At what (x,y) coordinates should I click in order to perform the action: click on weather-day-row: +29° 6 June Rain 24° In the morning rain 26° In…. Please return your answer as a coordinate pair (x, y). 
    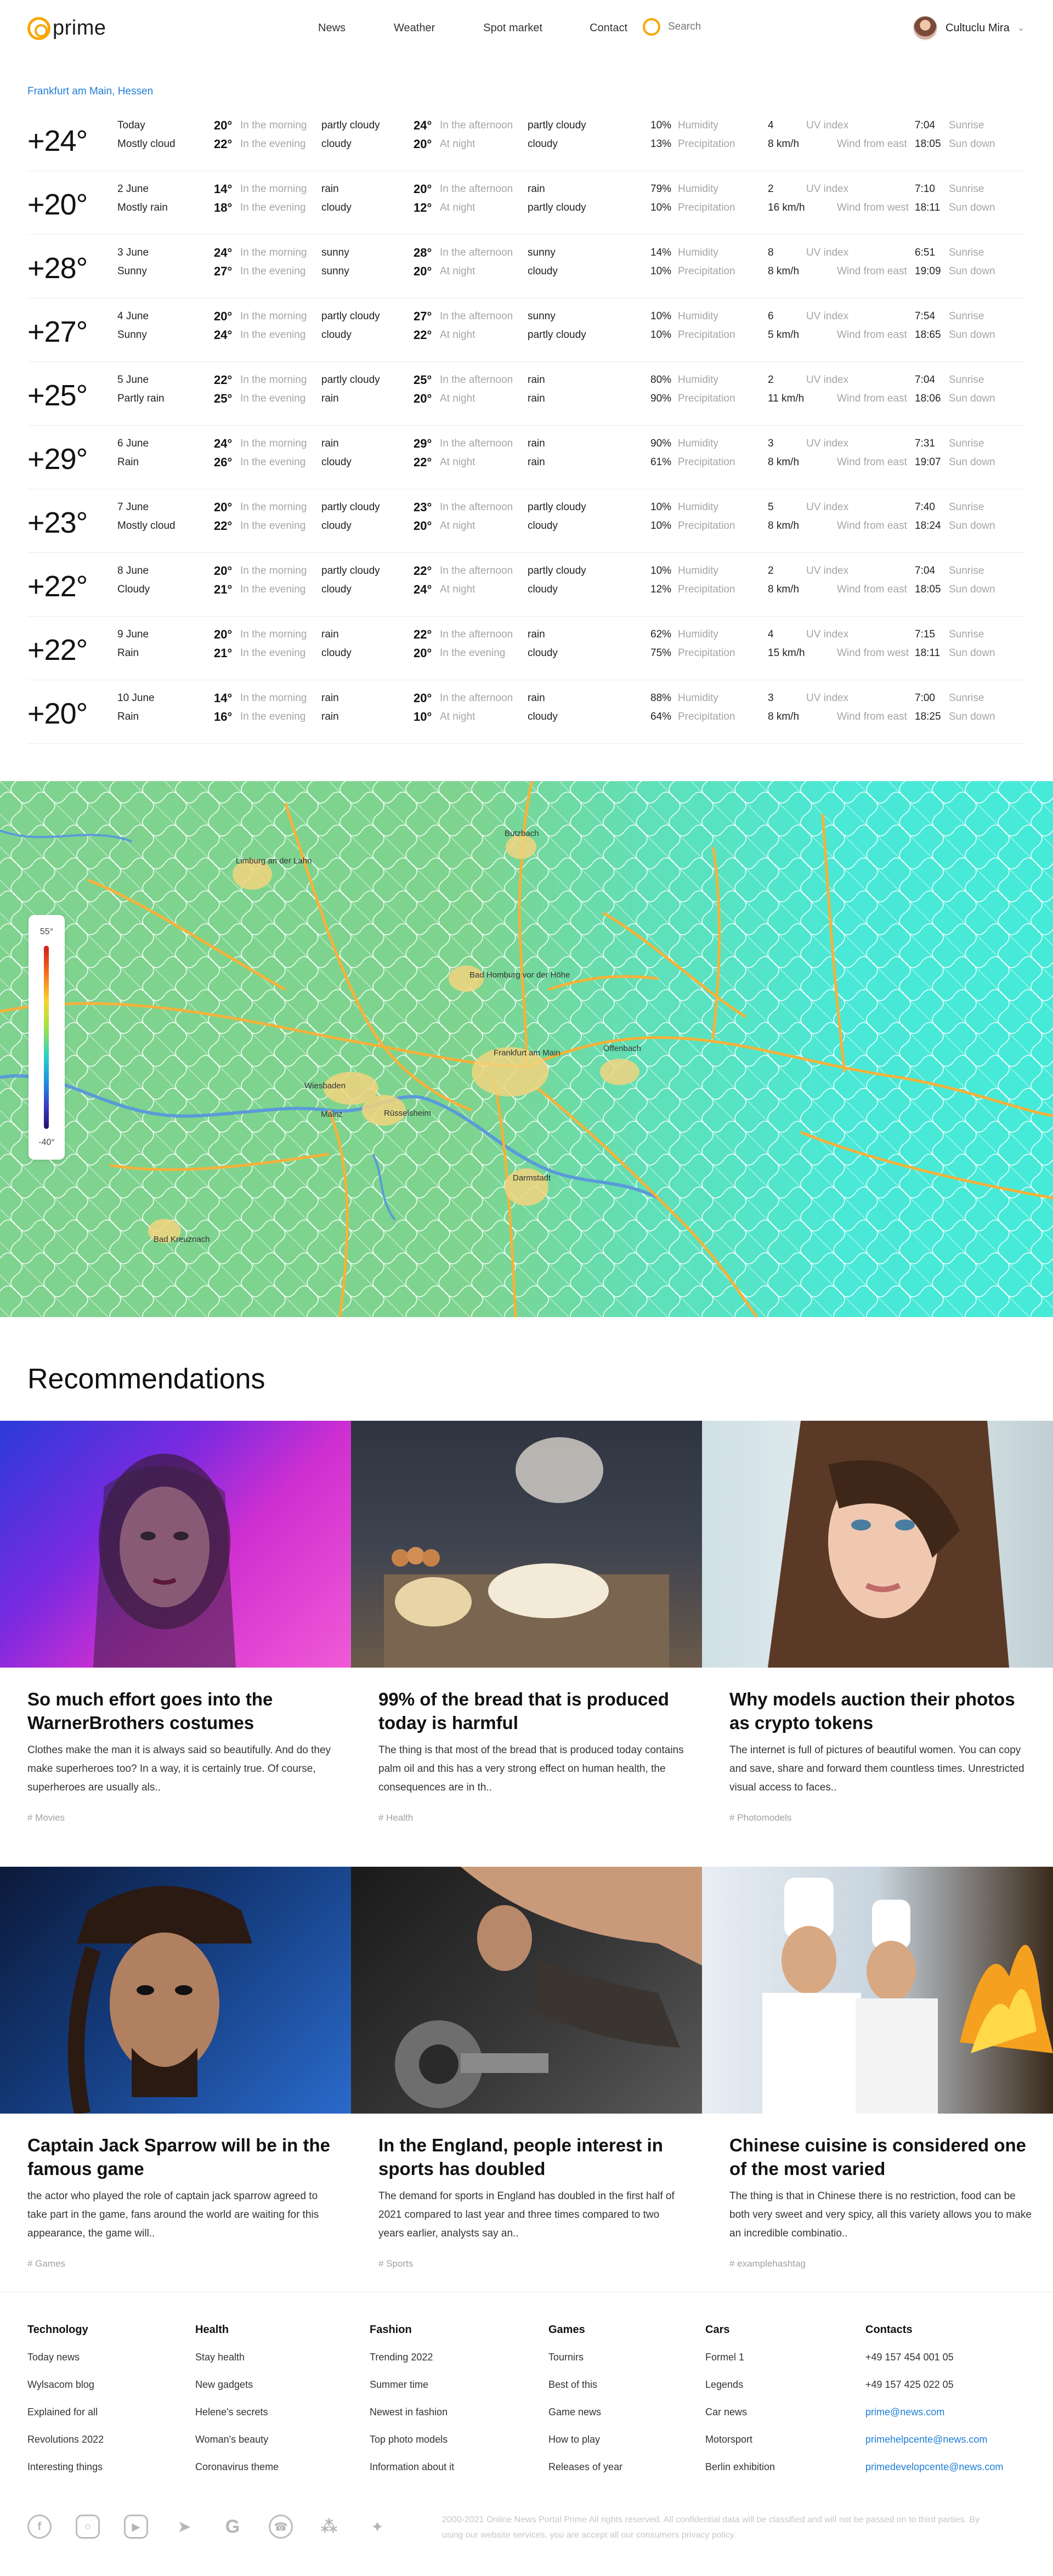
    Looking at the image, I should click on (526, 457).